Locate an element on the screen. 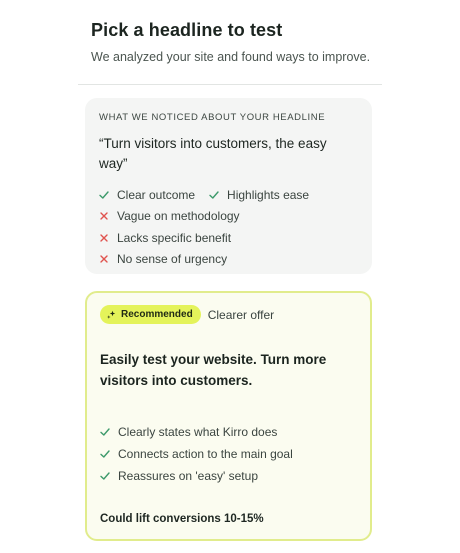  recommendation-tag: Clearer offer is located at coordinates (241, 314).